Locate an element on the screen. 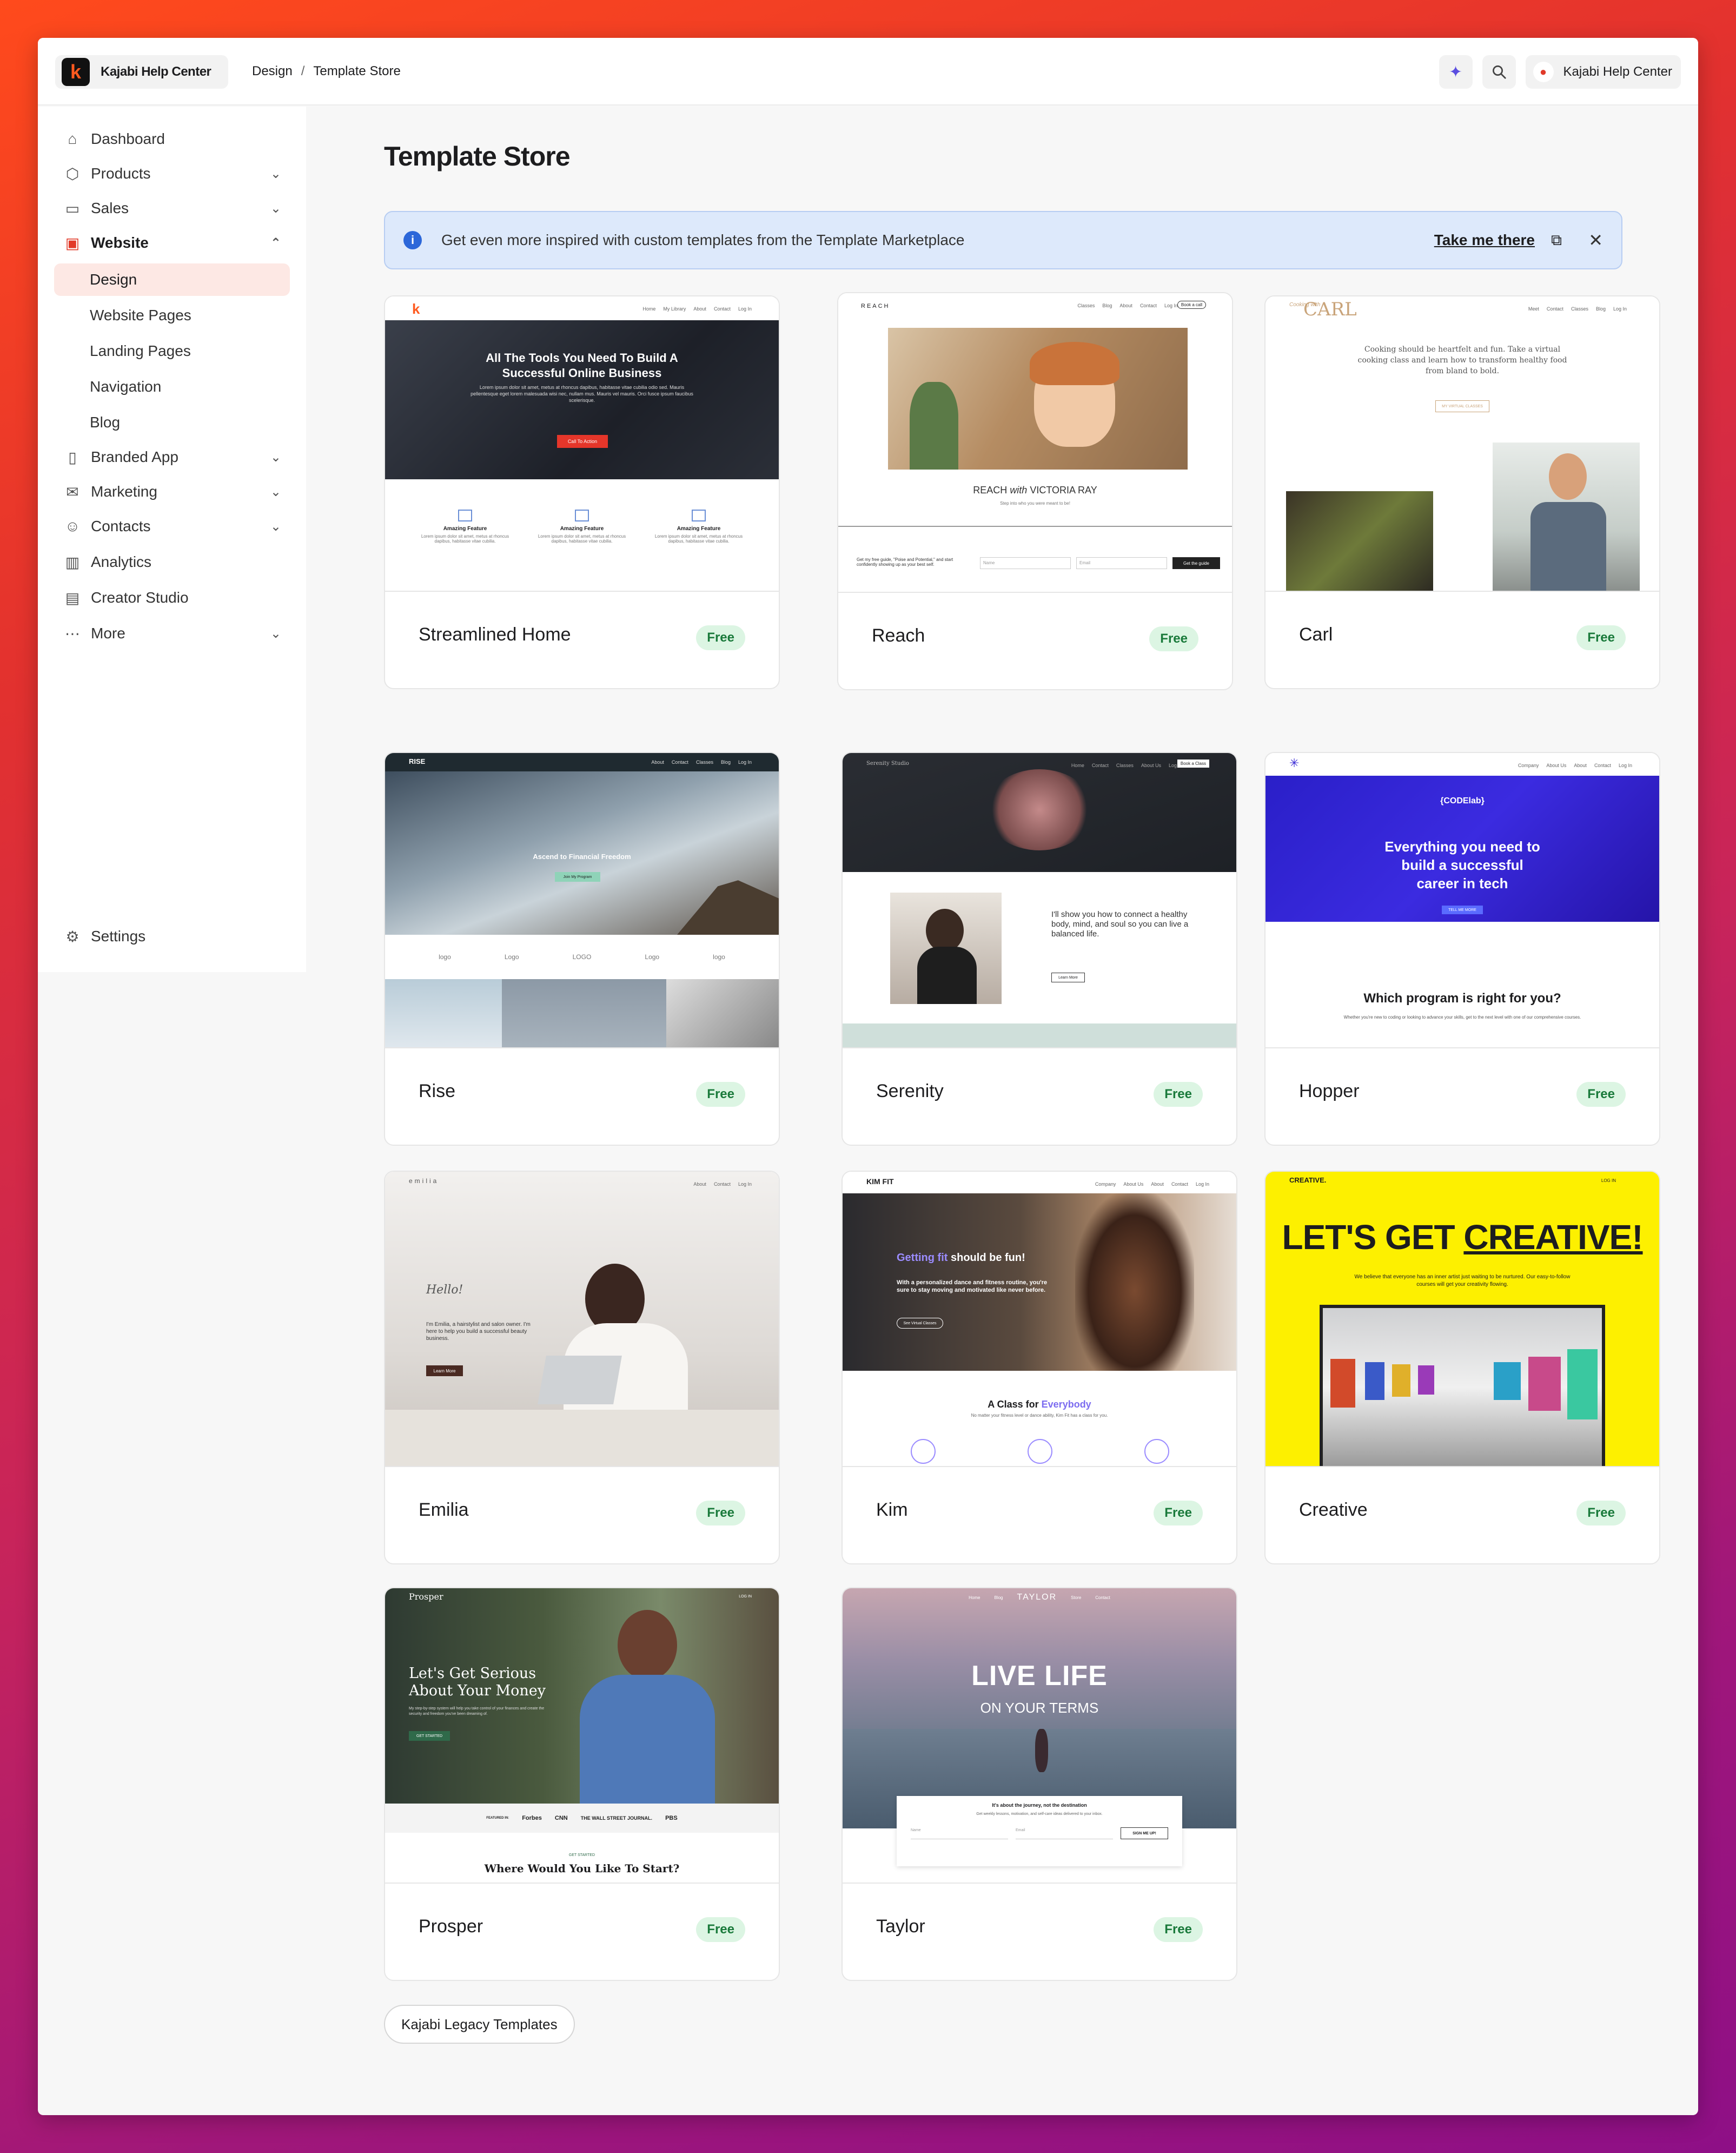 The width and height of the screenshot is (1736, 2153). template-name: Emilia is located at coordinates (444, 1510).